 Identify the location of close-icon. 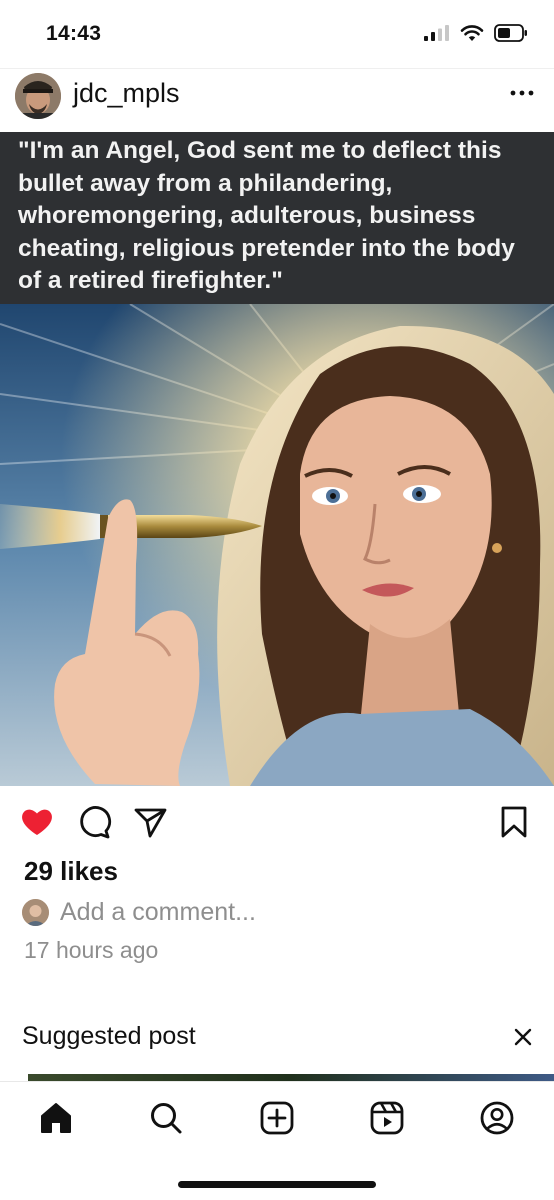
(523, 1037).